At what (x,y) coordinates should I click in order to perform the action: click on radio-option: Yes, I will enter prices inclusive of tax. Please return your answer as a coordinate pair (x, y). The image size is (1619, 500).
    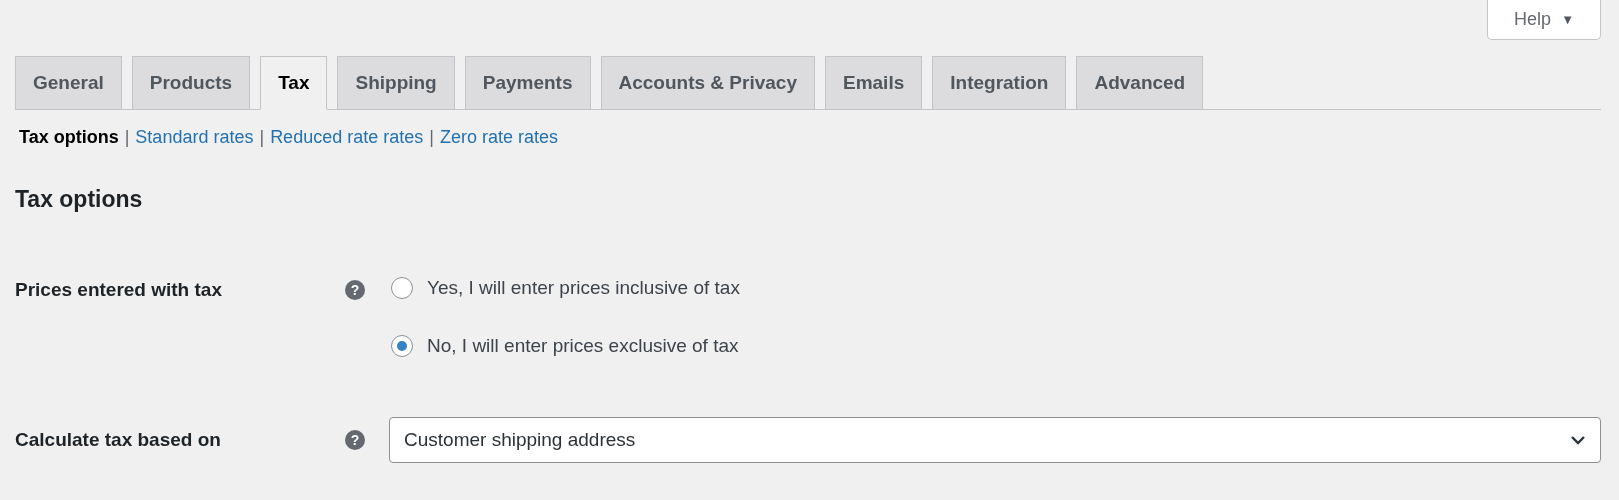
    Looking at the image, I should click on (565, 288).